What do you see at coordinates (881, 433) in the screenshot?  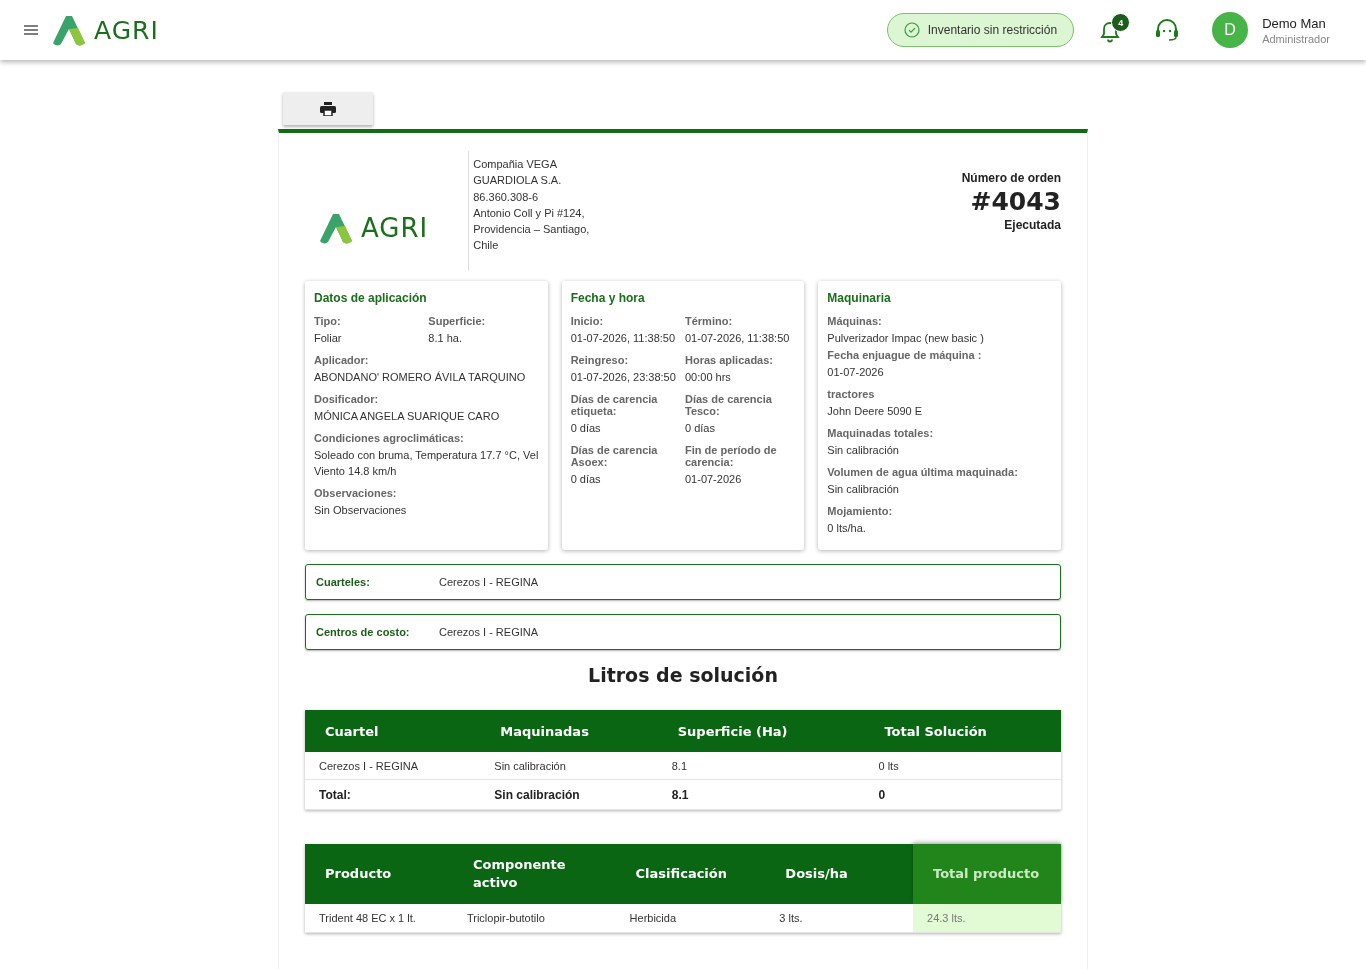 I see `field-label: Maquinadas totales:` at bounding box center [881, 433].